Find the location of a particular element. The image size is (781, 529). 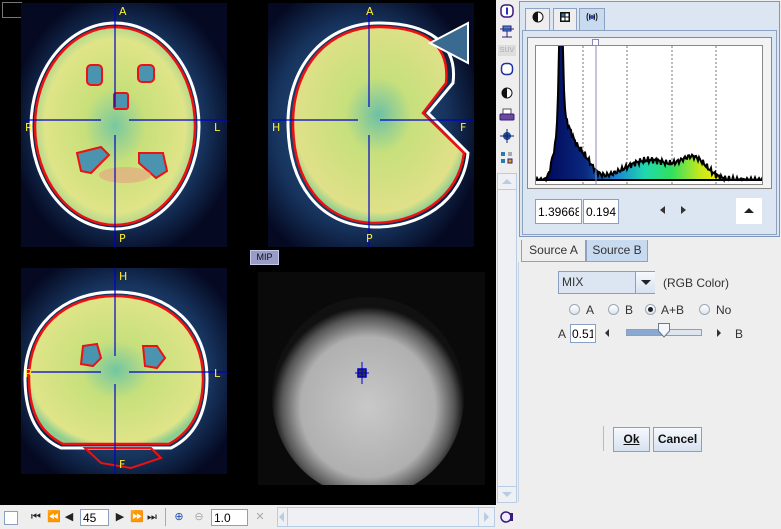

orientation-label-right: F is located at coordinates (463, 127).